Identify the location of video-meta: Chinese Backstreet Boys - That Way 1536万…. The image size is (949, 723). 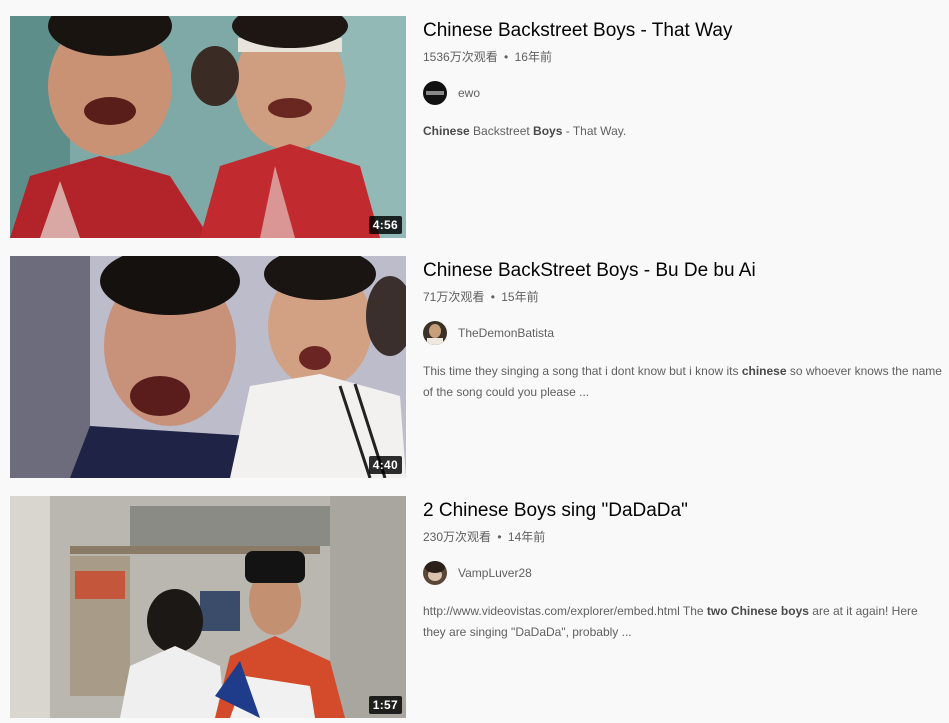
(683, 79).